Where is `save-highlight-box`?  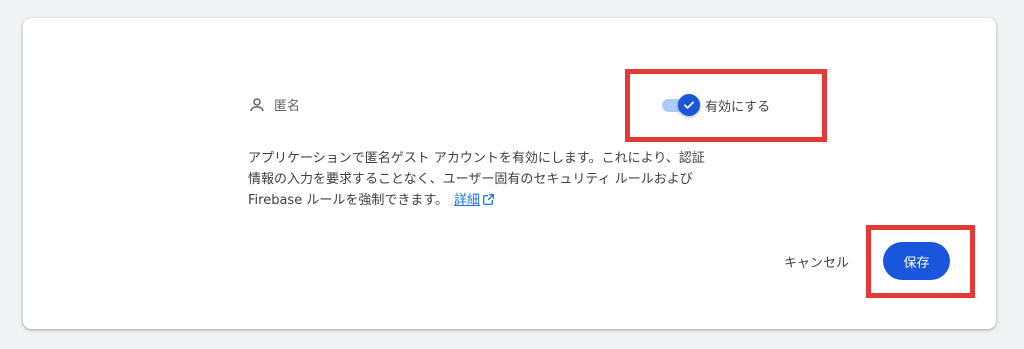 save-highlight-box is located at coordinates (920, 261).